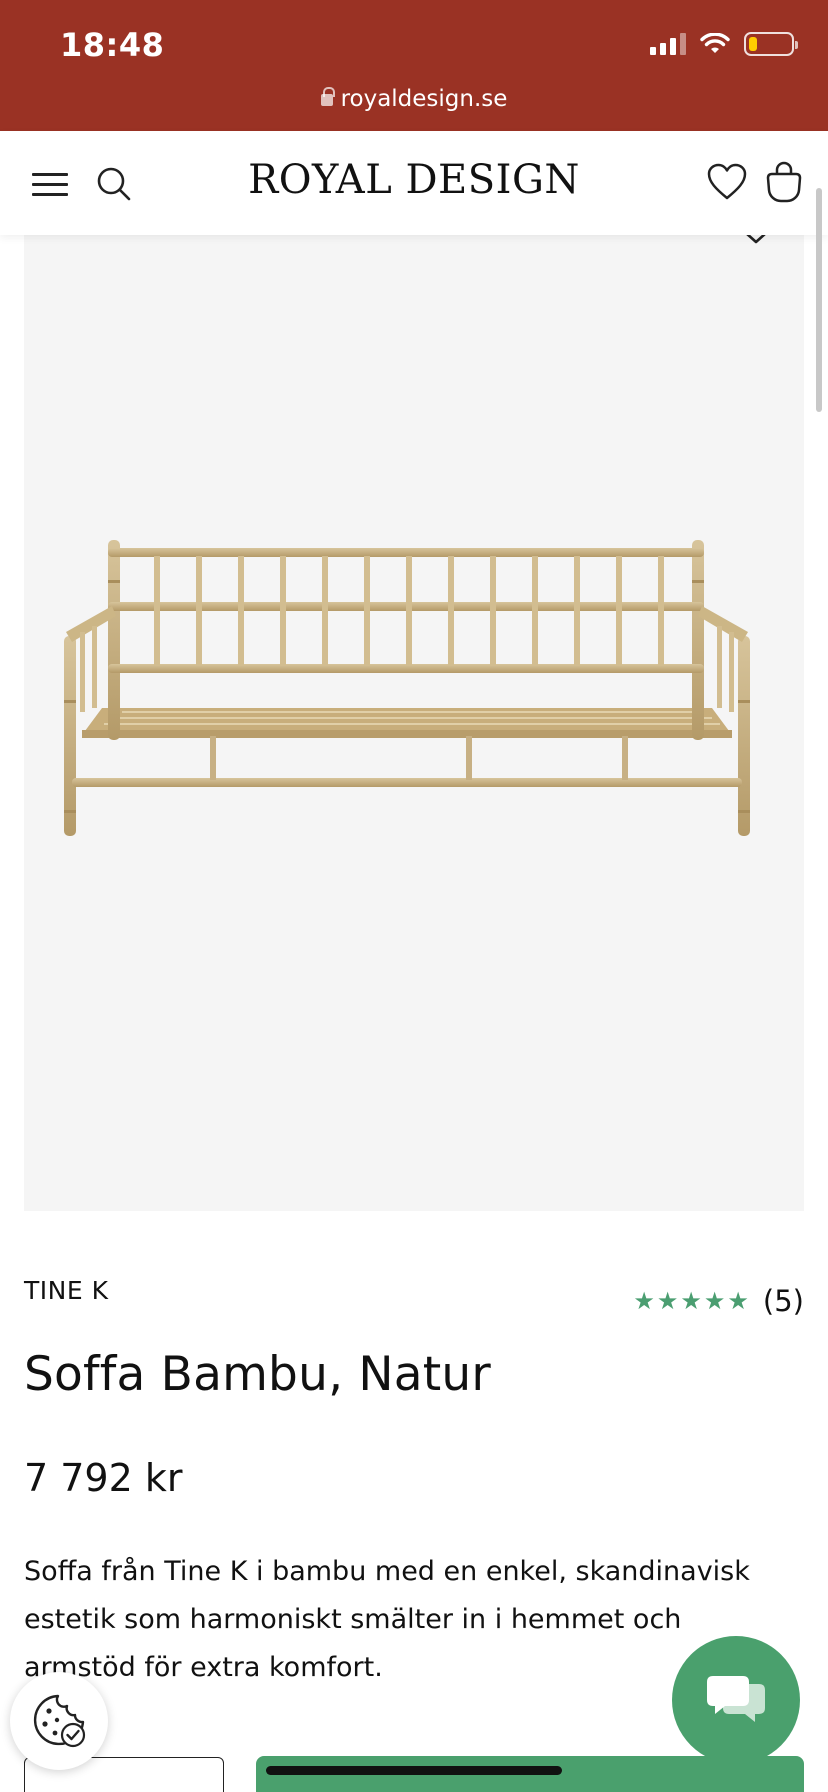 The image size is (828, 1792). Describe the element at coordinates (668, 44) in the screenshot. I see `signal-icon` at that location.